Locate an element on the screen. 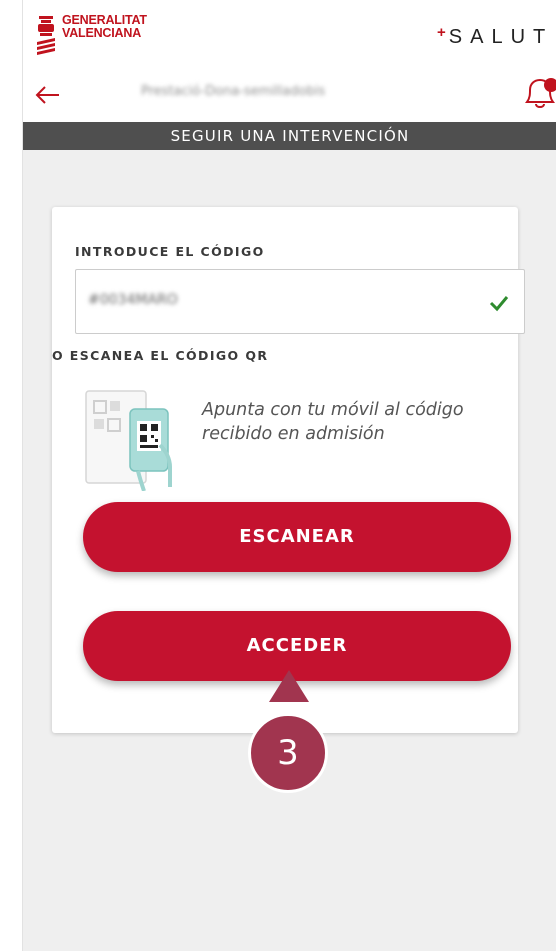 The width and height of the screenshot is (556, 951). step-number-badge: 3 is located at coordinates (288, 753).